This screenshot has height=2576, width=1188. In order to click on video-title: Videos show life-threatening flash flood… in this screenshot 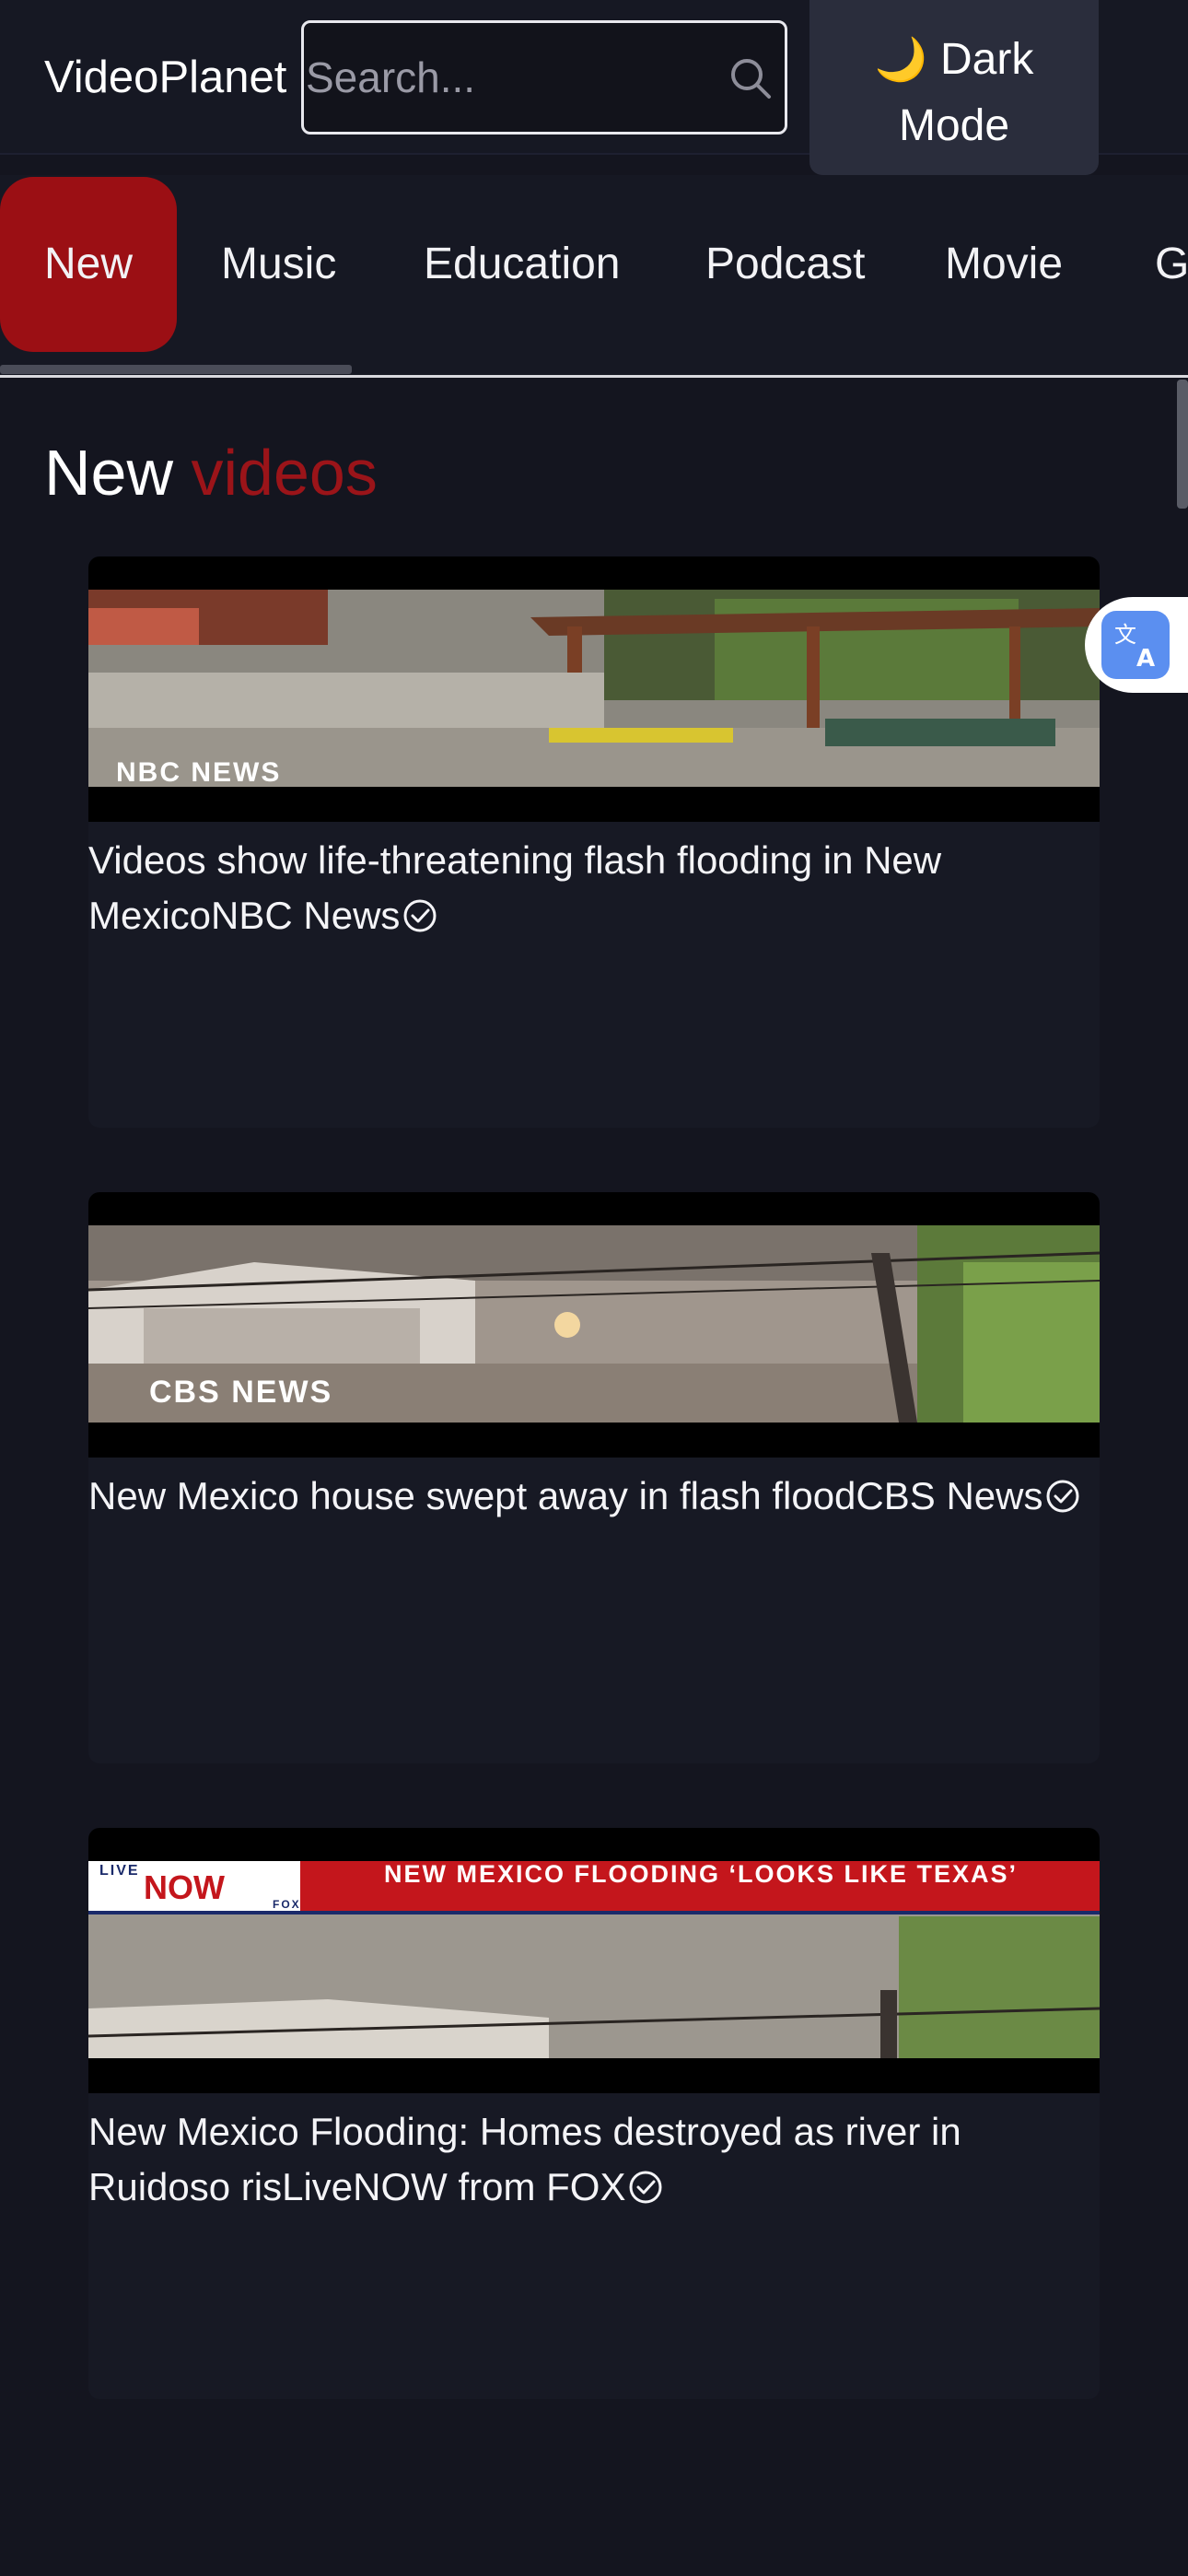, I will do `click(594, 888)`.